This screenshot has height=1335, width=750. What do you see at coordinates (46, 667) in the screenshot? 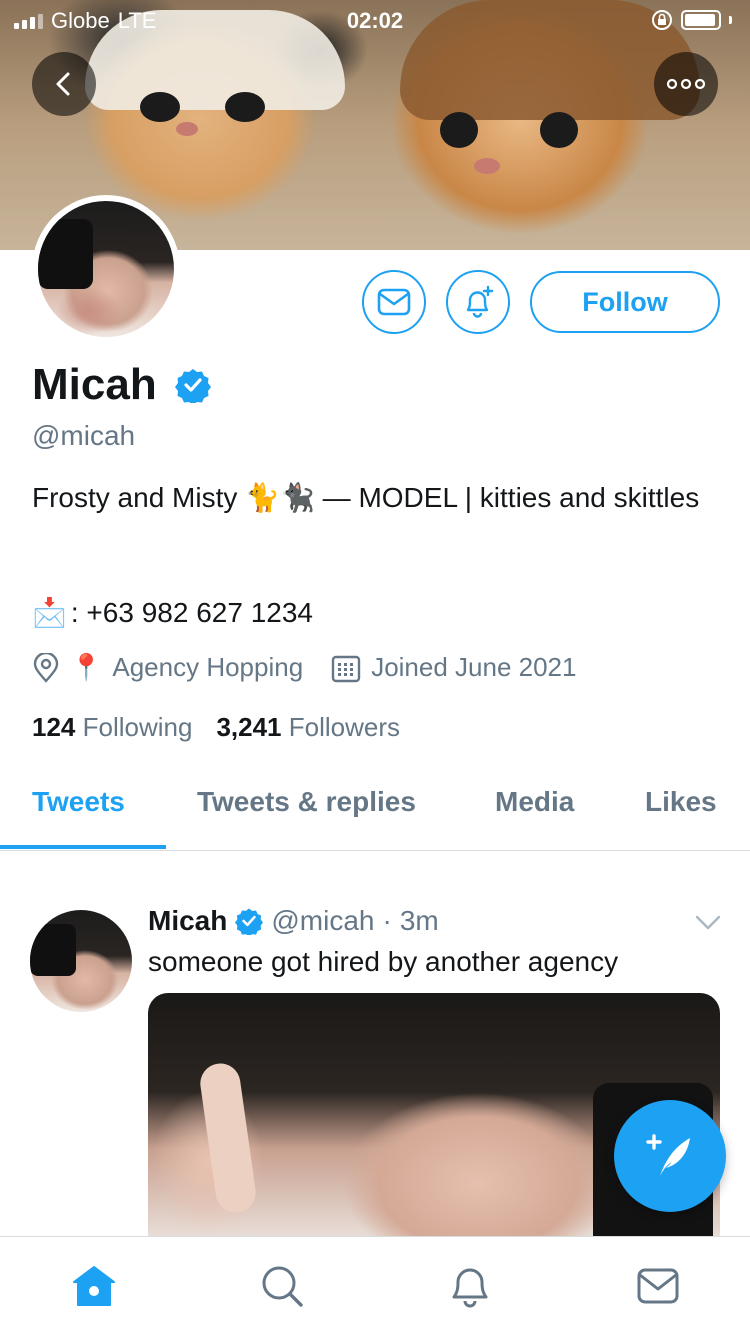
I see `location-pin-icon` at bounding box center [46, 667].